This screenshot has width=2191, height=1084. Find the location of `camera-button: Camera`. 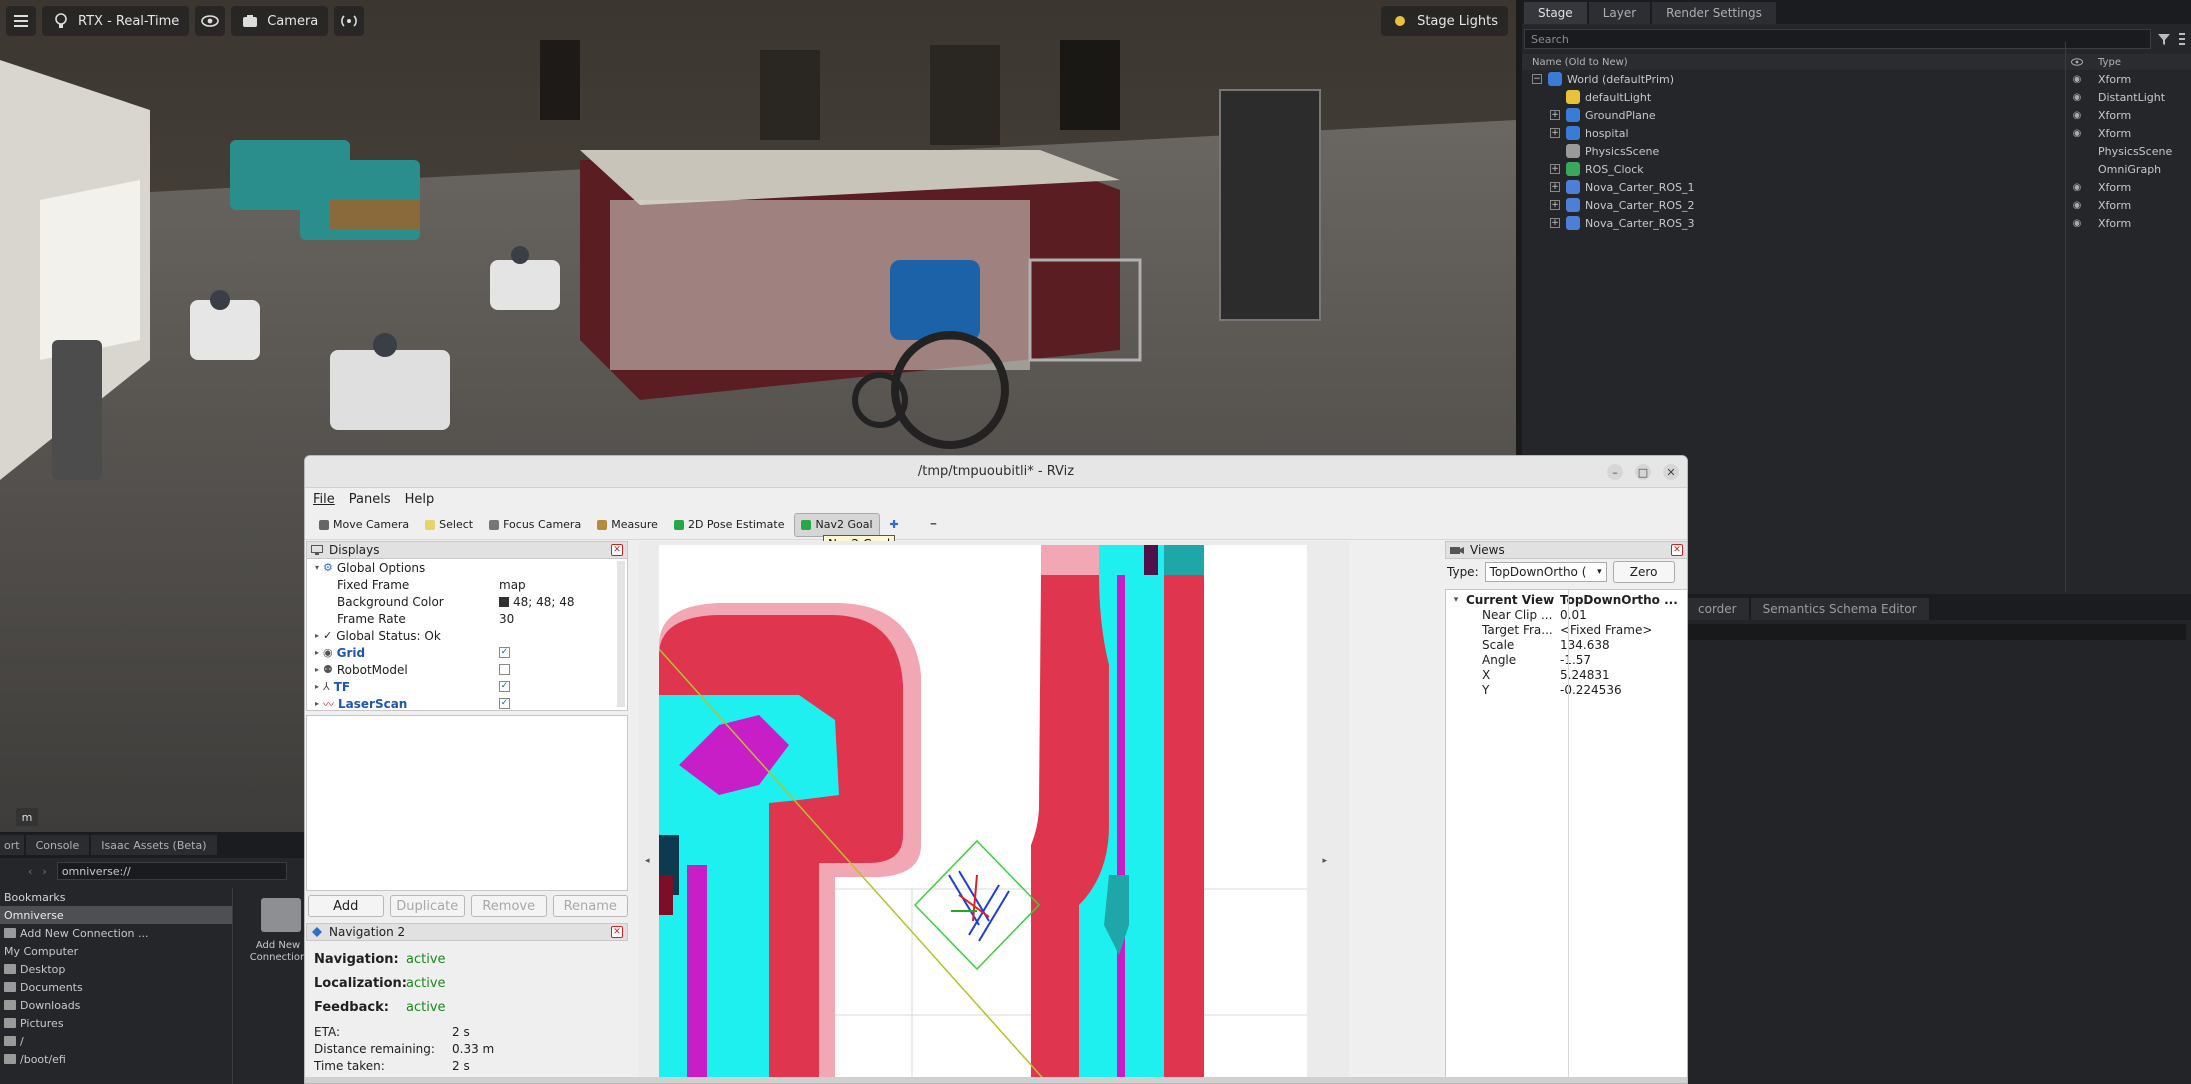

camera-button: Camera is located at coordinates (280, 21).